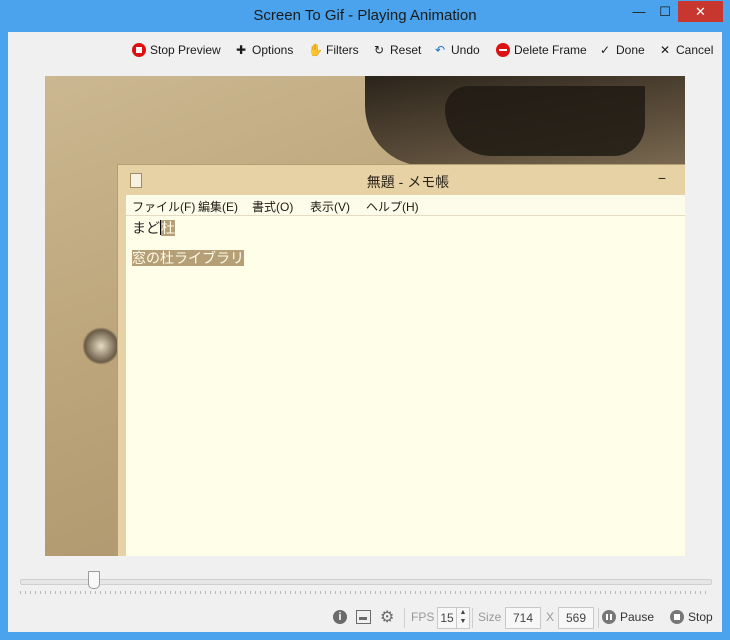 Image resolution: width=730 pixels, height=640 pixels. I want to click on notepad-title-bar: 無題 - メモ帳 −, so click(401, 180).